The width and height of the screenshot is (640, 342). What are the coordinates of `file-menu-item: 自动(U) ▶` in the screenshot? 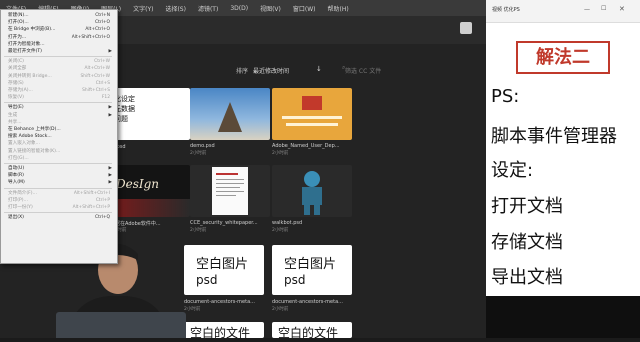 It's located at (58, 168).